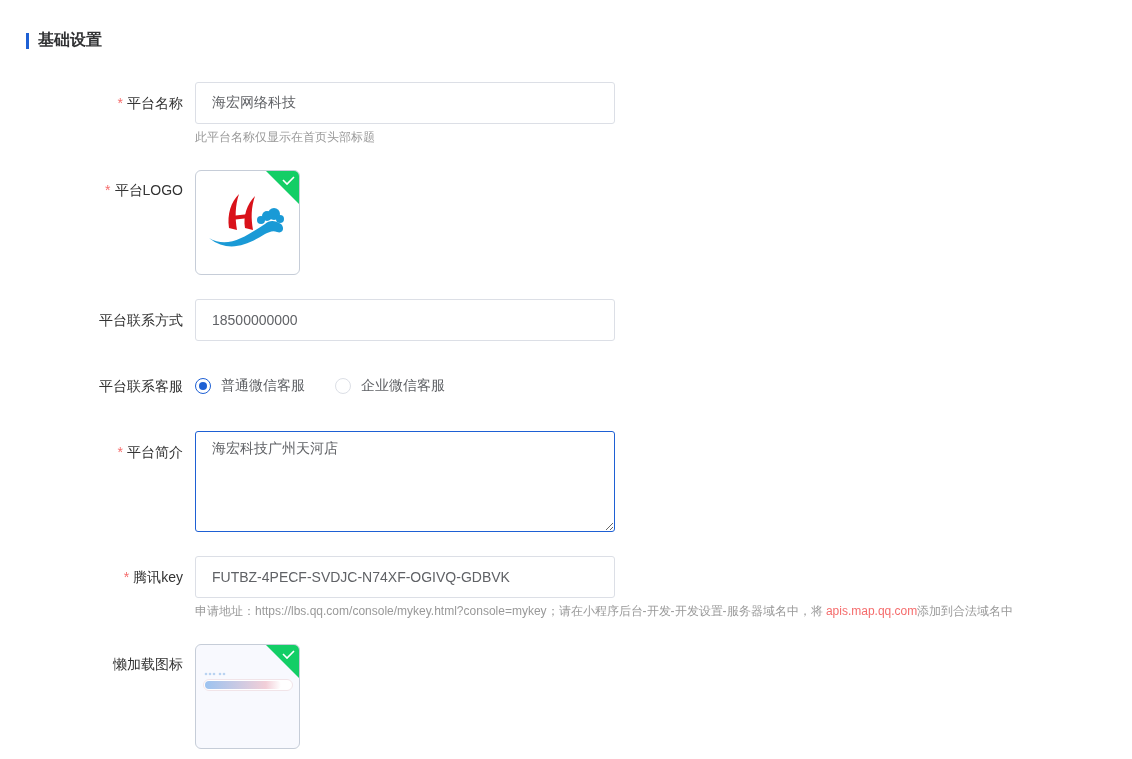 The image size is (1132, 759). I want to click on section-accent-bar, so click(27, 40).